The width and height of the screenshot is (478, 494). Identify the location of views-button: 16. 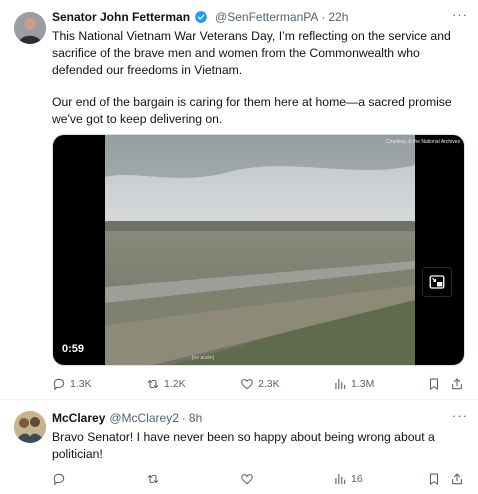
(348, 479).